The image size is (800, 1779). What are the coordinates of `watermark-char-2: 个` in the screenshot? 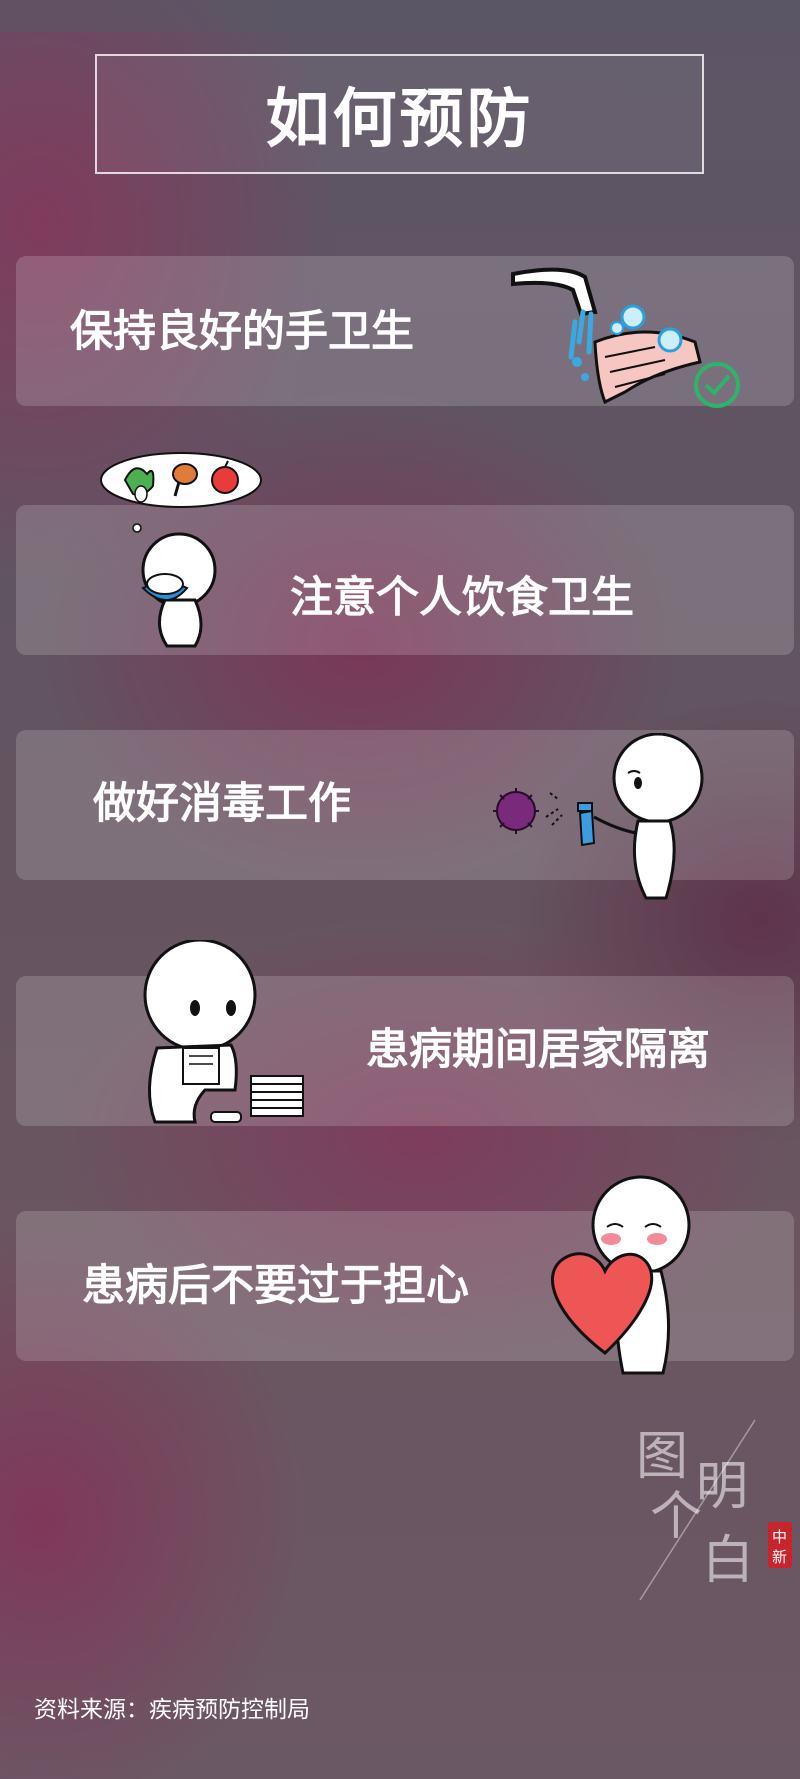 It's located at (676, 1517).